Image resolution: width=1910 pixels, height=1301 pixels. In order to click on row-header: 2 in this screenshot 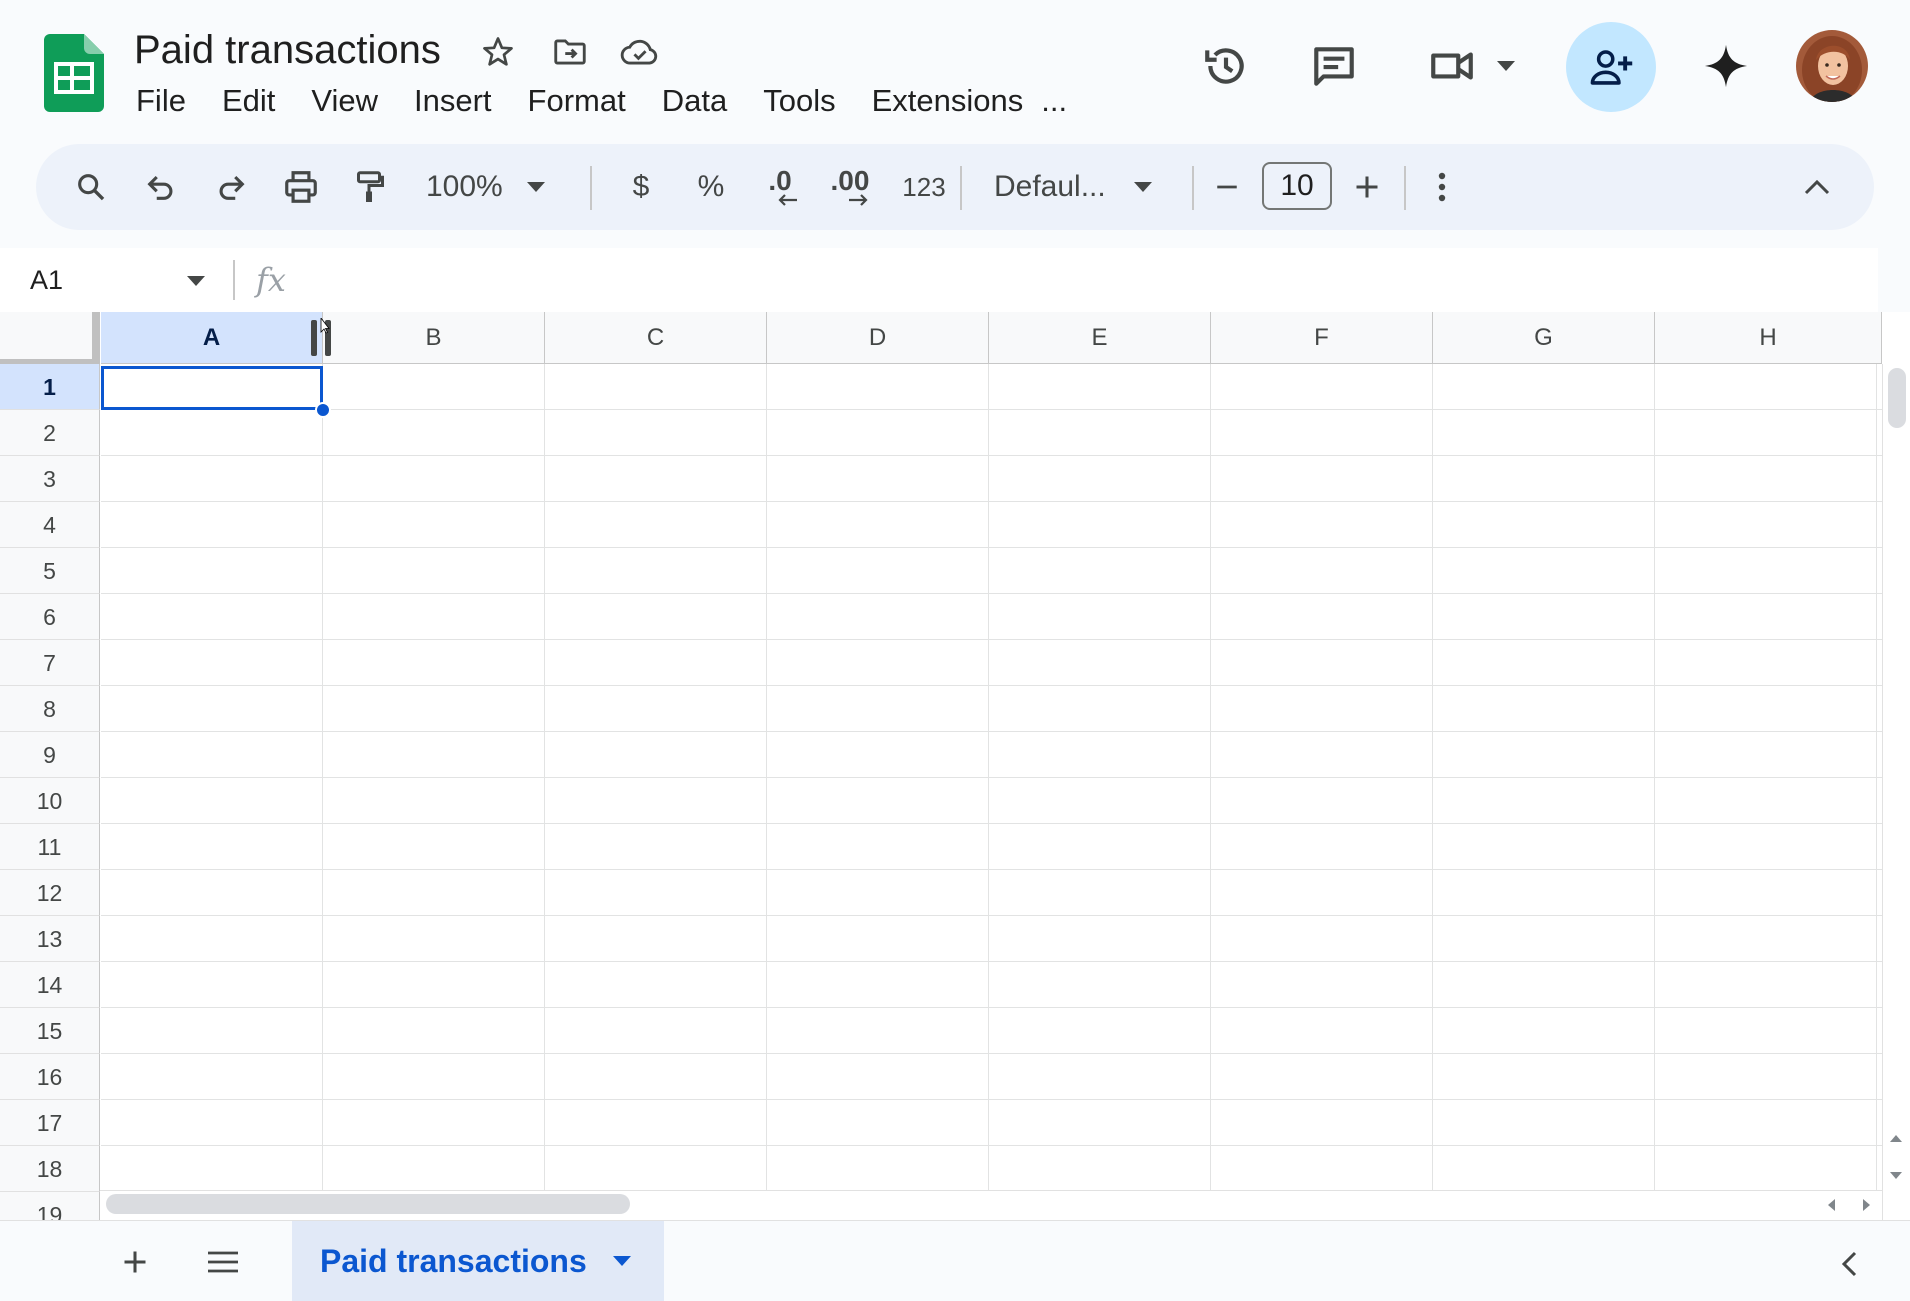, I will do `click(50, 433)`.